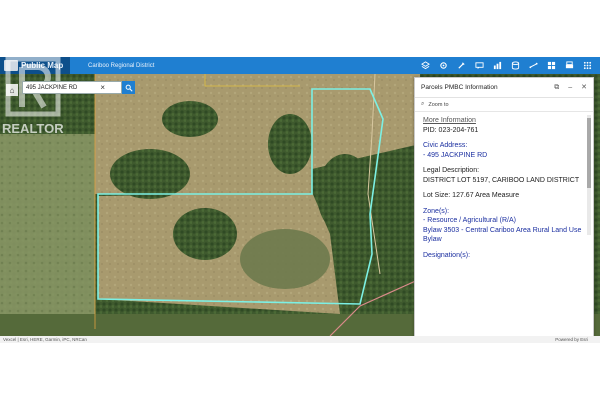 The height and width of the screenshot is (400, 600). I want to click on app-logo: Public Map, so click(35, 65).